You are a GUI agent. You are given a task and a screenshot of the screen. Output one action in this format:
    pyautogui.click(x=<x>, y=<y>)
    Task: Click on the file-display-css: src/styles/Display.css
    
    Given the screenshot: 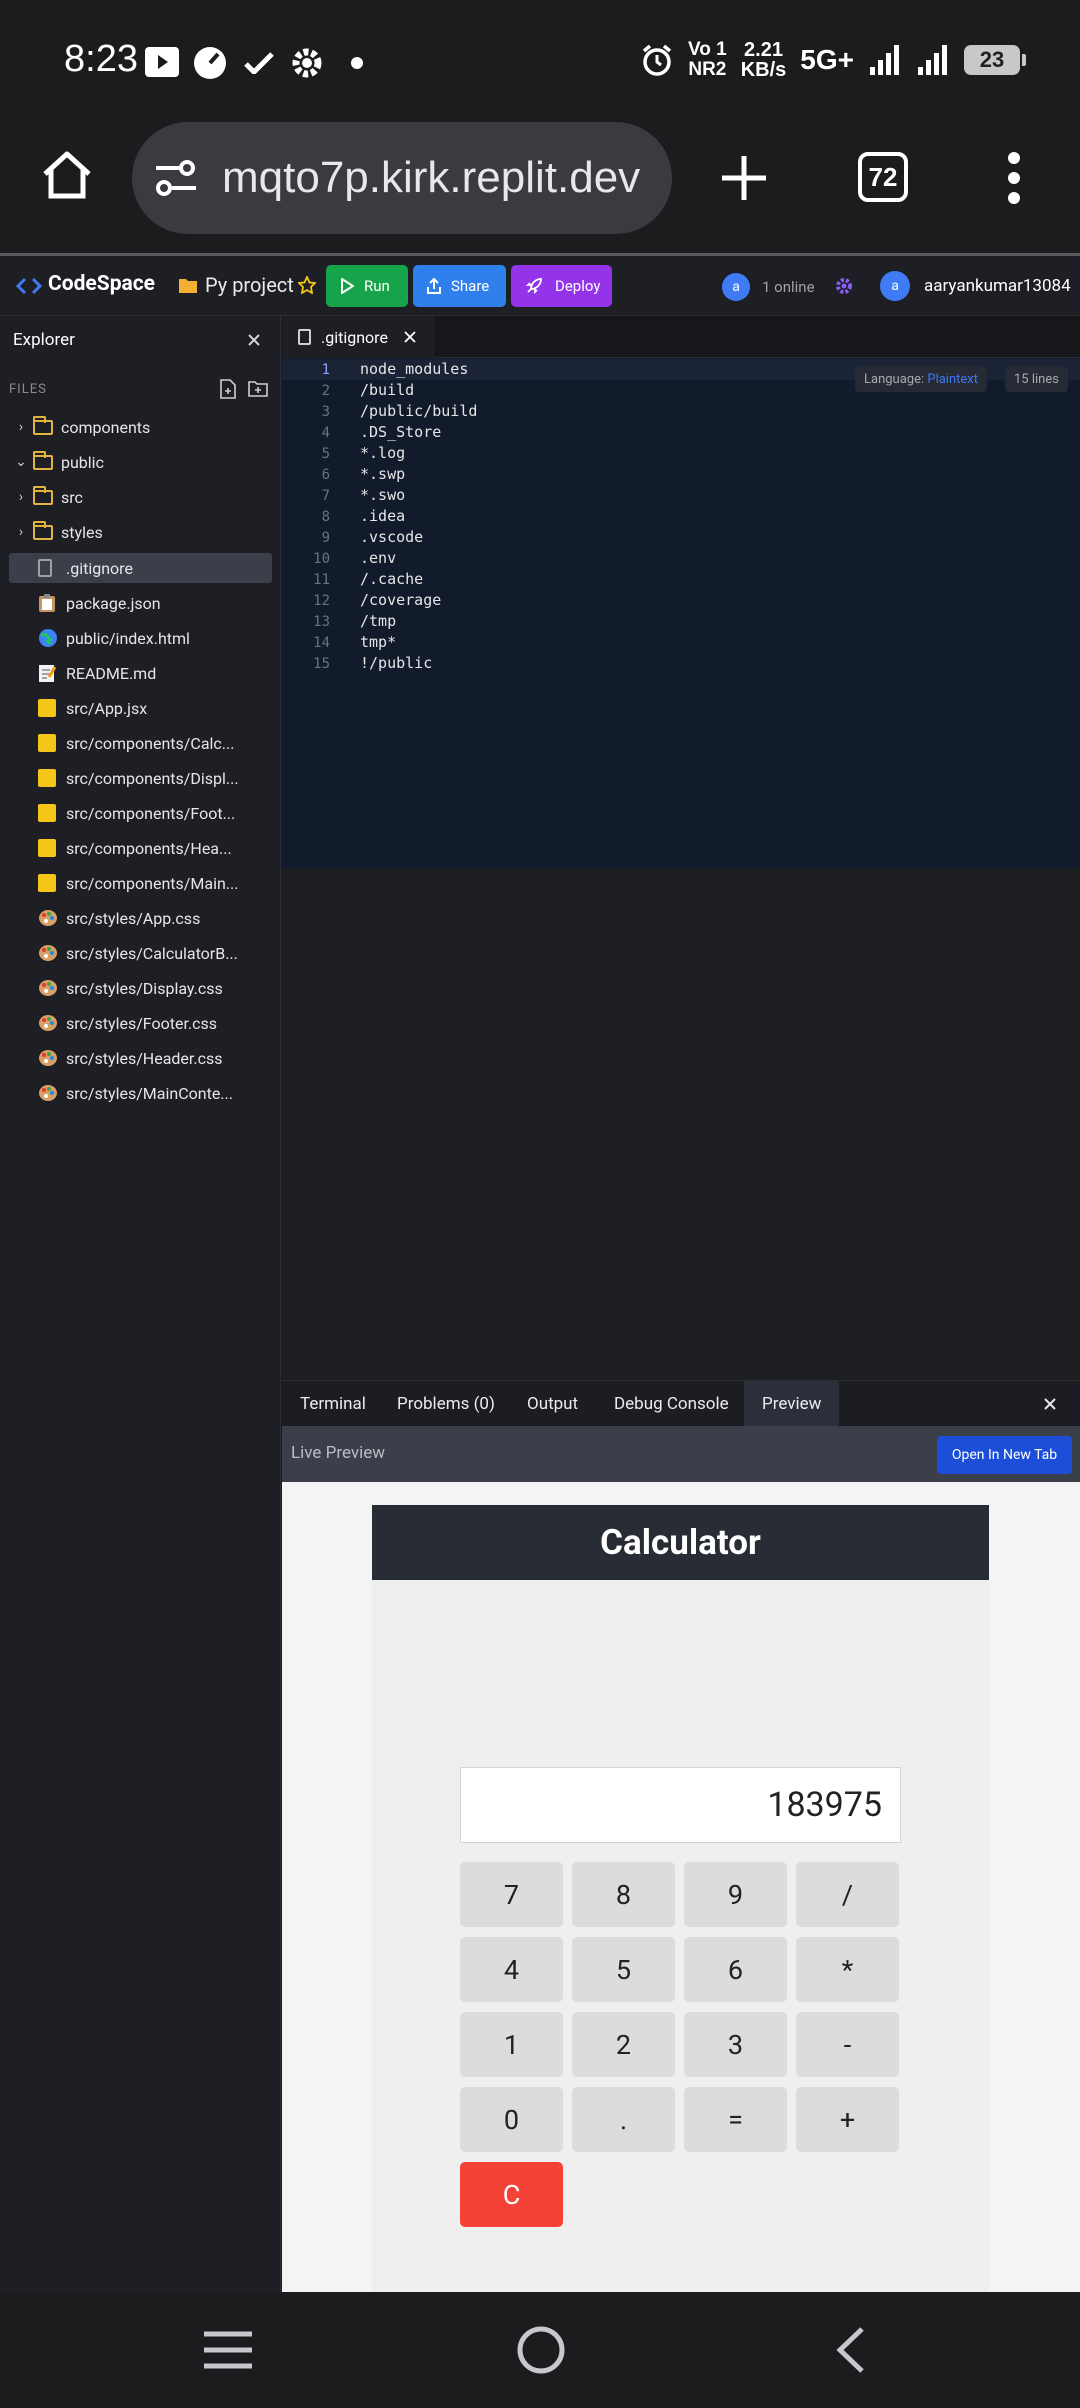 What is the action you would take?
    pyautogui.click(x=140, y=988)
    